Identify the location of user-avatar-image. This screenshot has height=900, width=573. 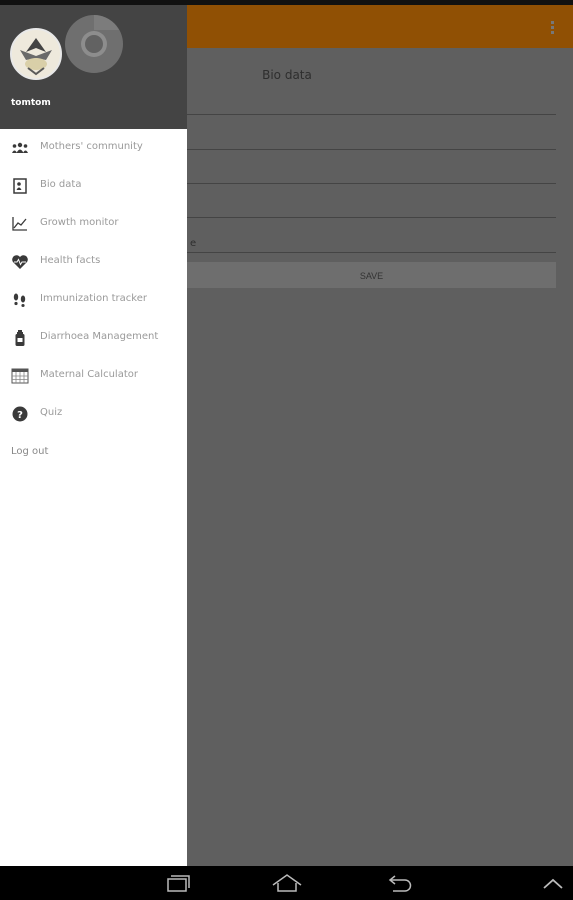
(36, 54).